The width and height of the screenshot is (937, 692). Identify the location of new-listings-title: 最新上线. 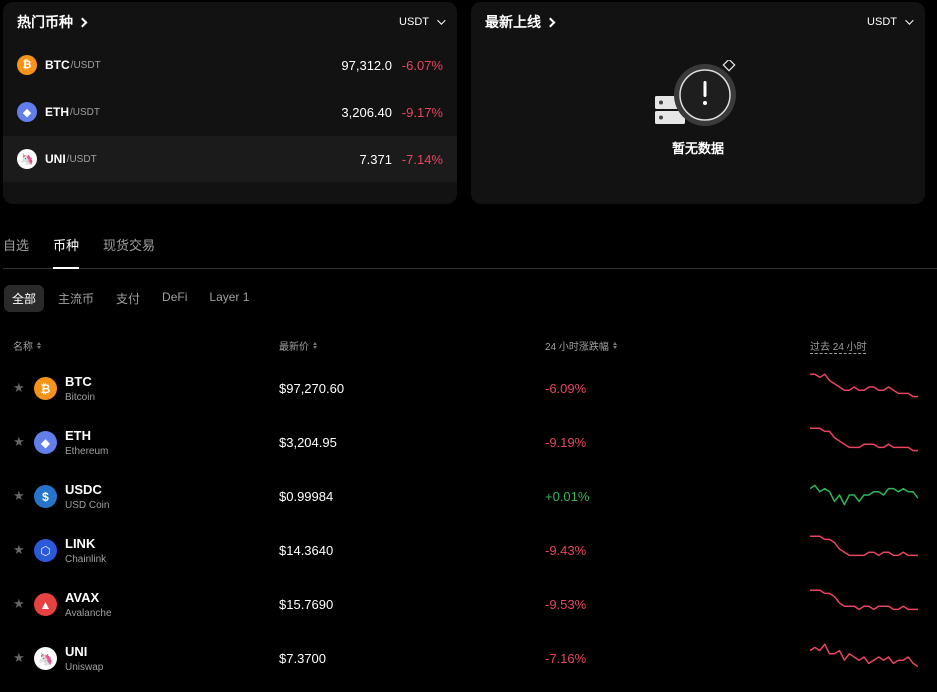
(513, 22).